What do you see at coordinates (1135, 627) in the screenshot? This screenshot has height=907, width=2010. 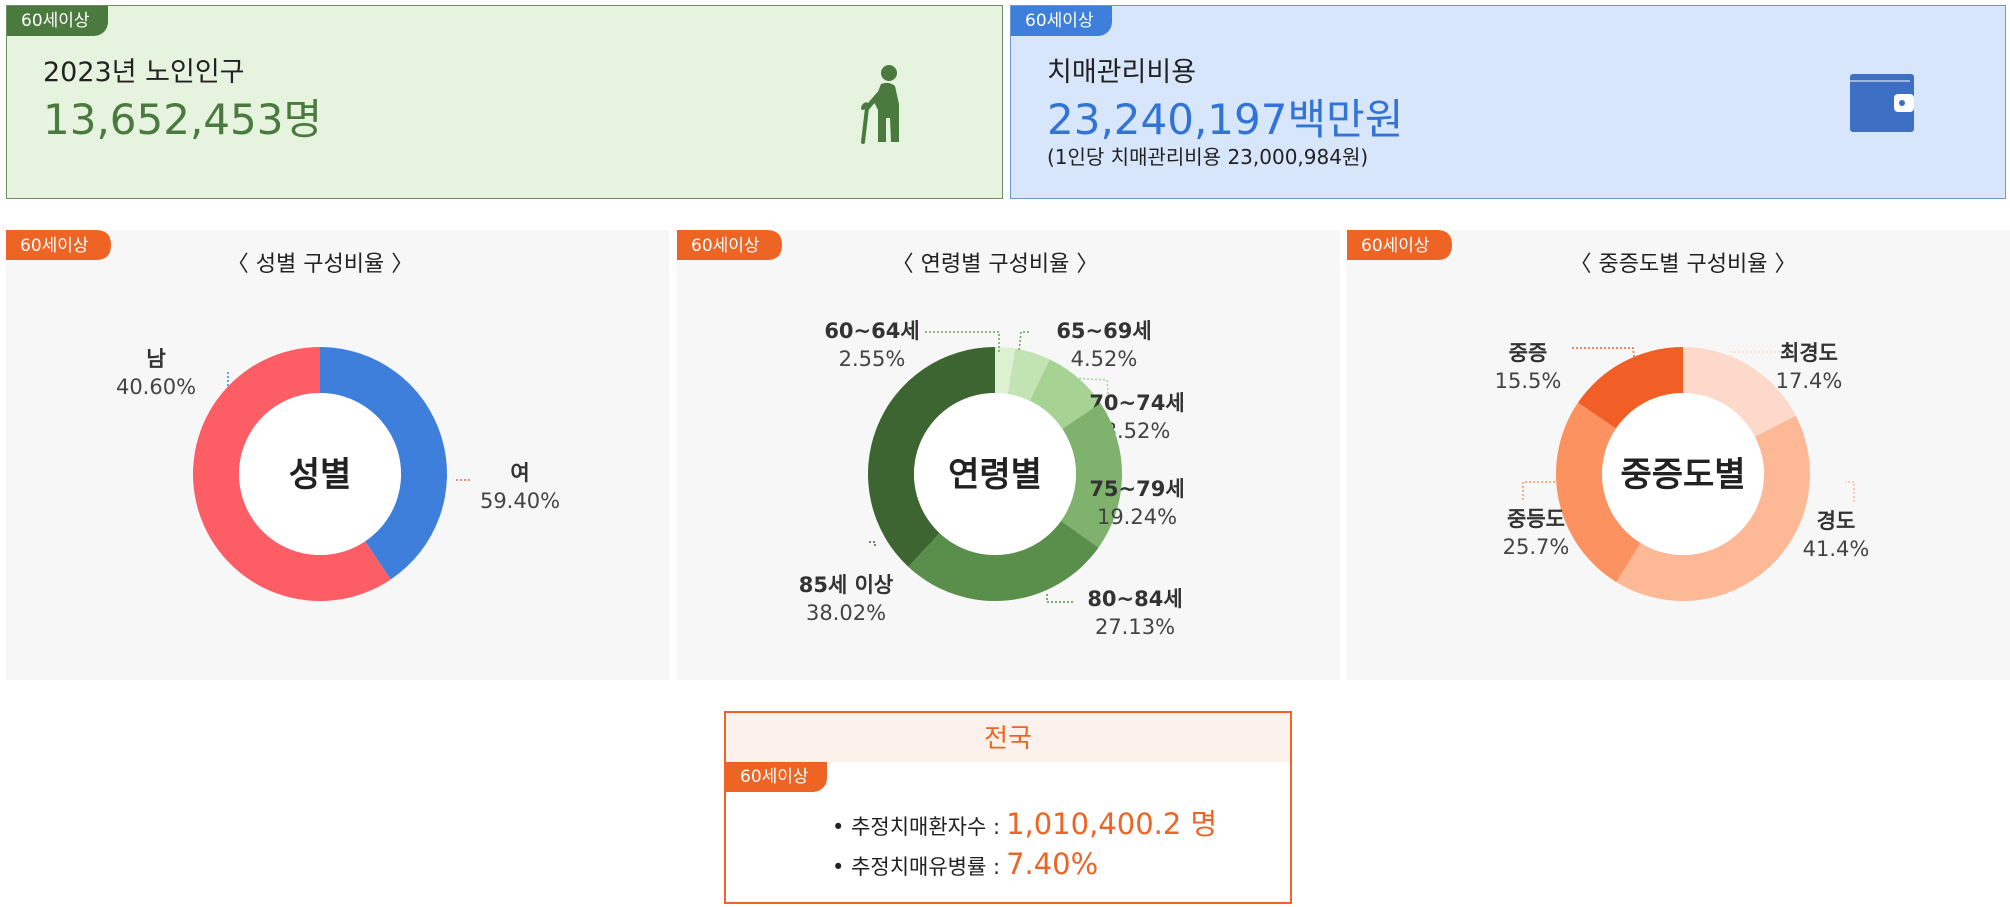 I see `slice-value: 27.13%` at bounding box center [1135, 627].